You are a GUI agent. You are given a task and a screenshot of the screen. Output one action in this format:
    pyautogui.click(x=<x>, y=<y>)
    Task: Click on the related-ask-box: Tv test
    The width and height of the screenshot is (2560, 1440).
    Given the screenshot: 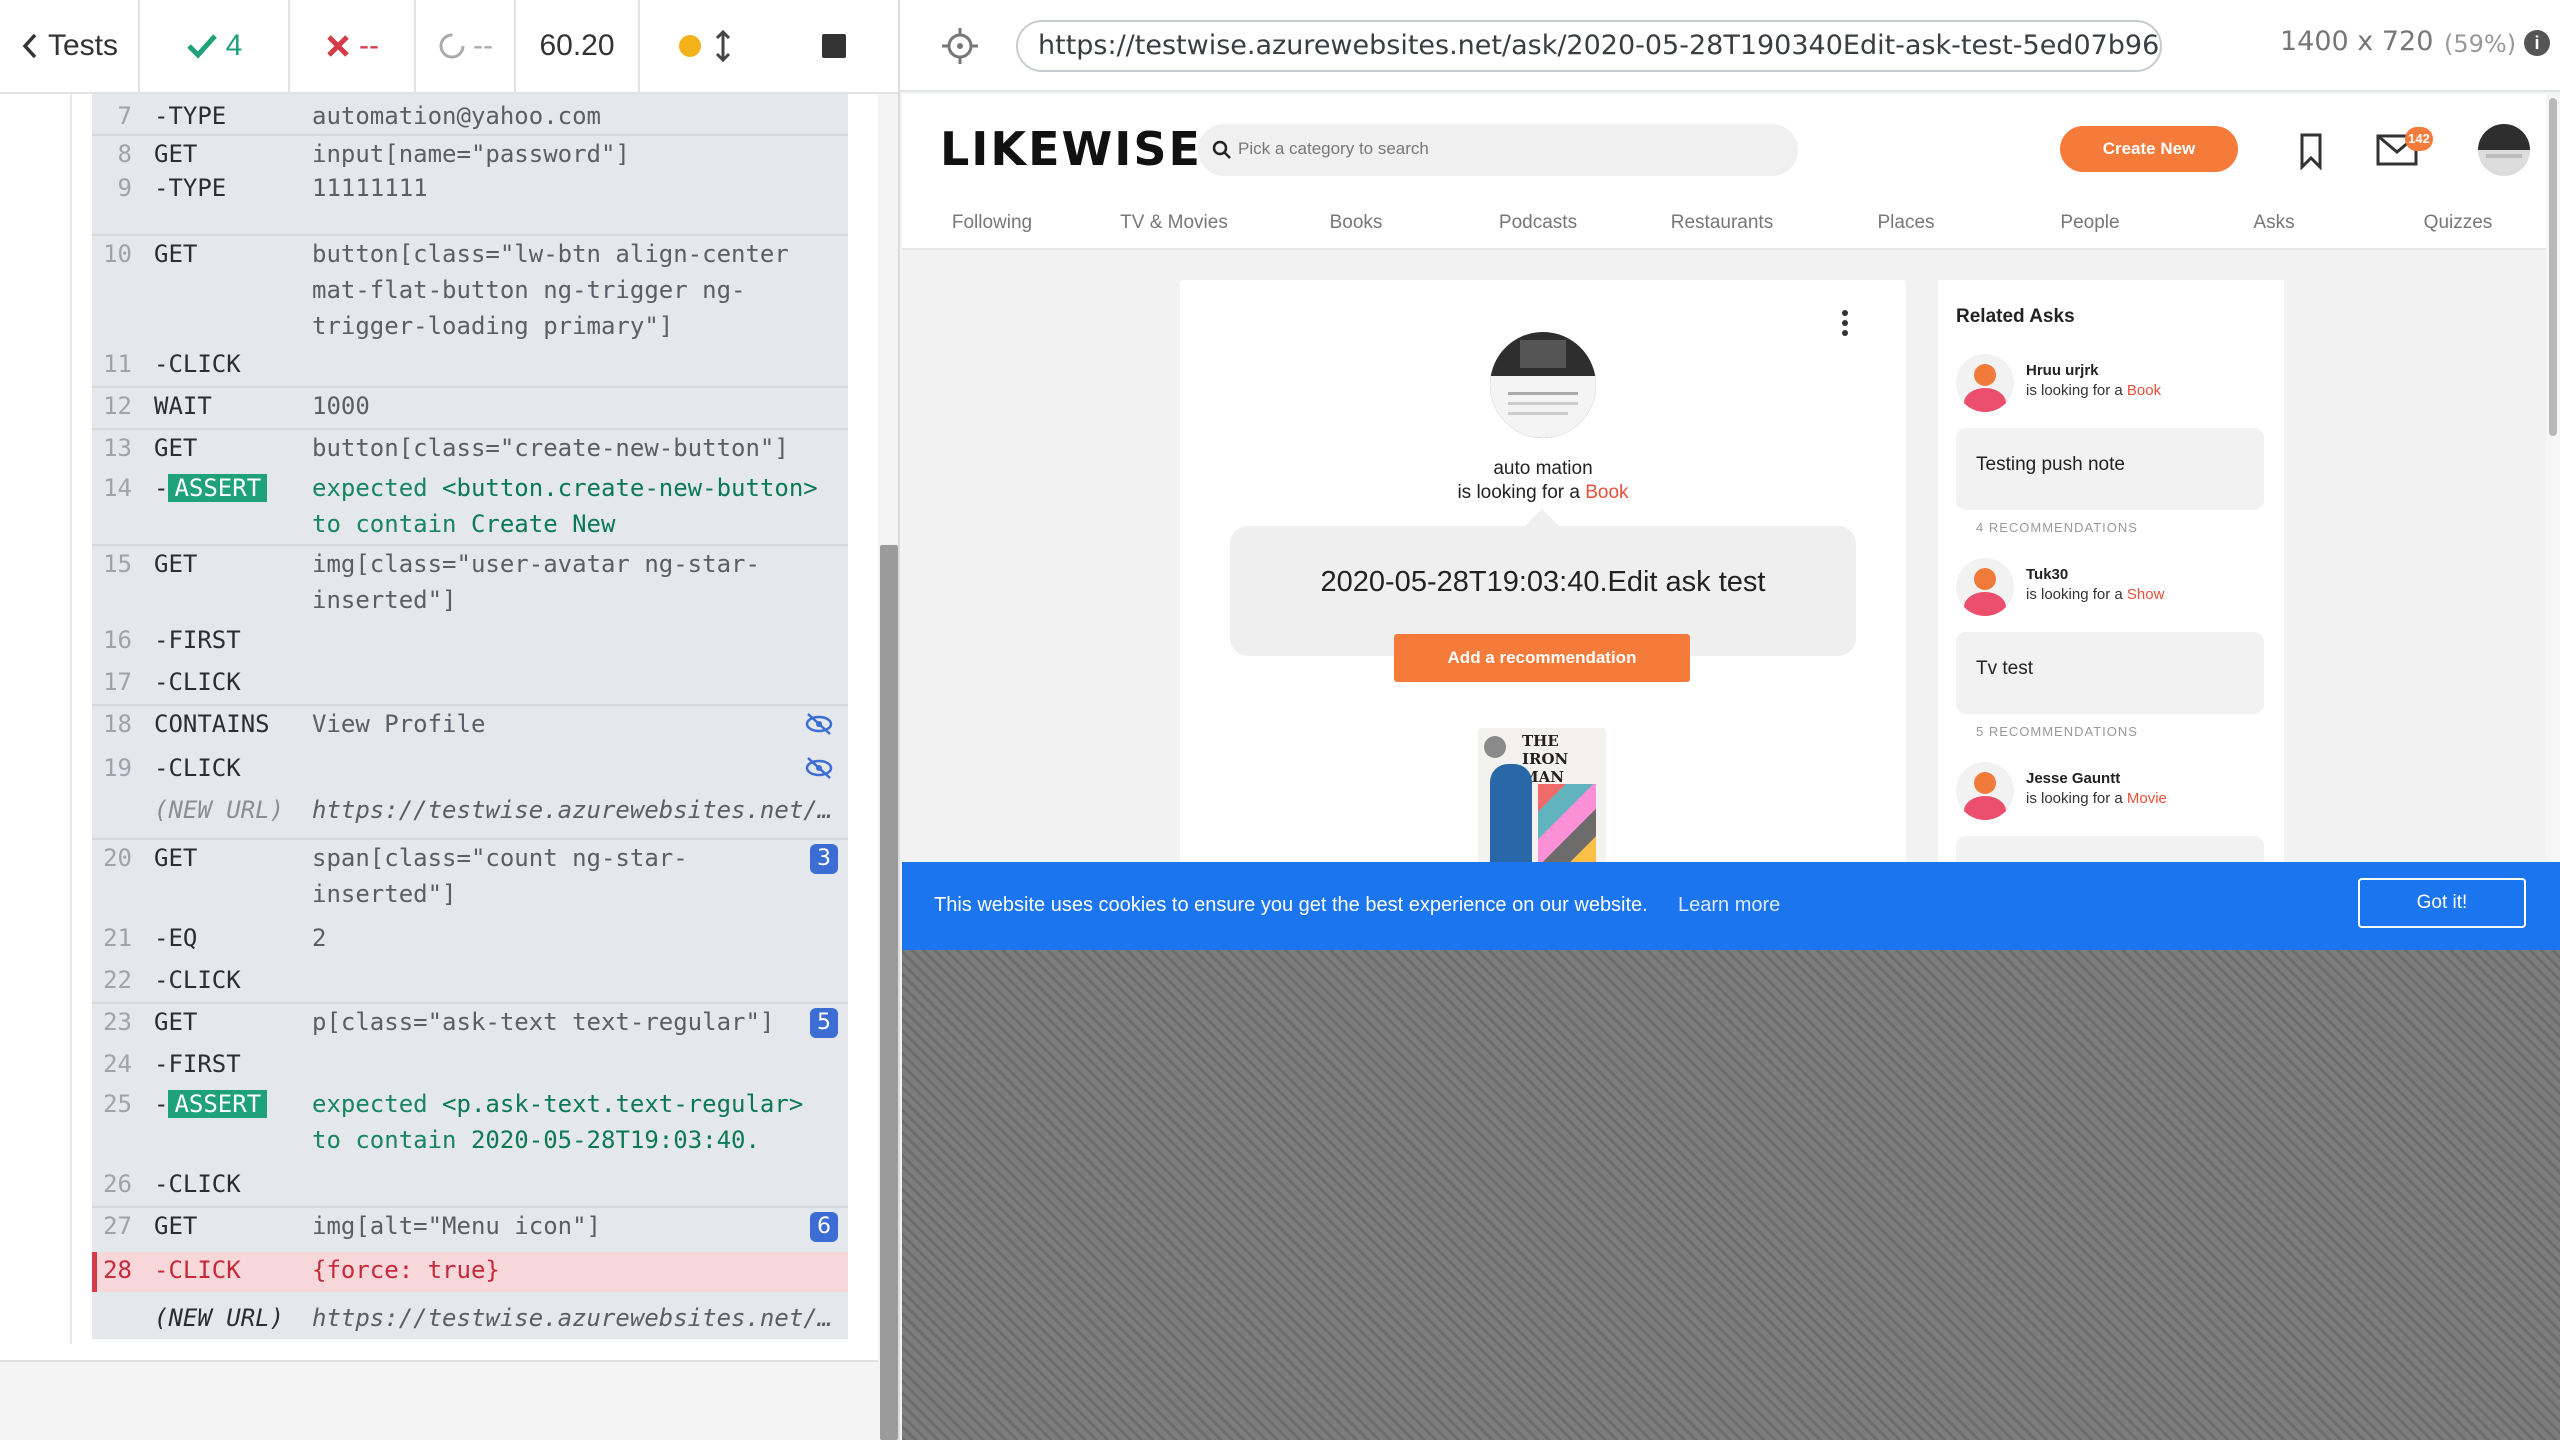 What is the action you would take?
    pyautogui.click(x=2110, y=673)
    